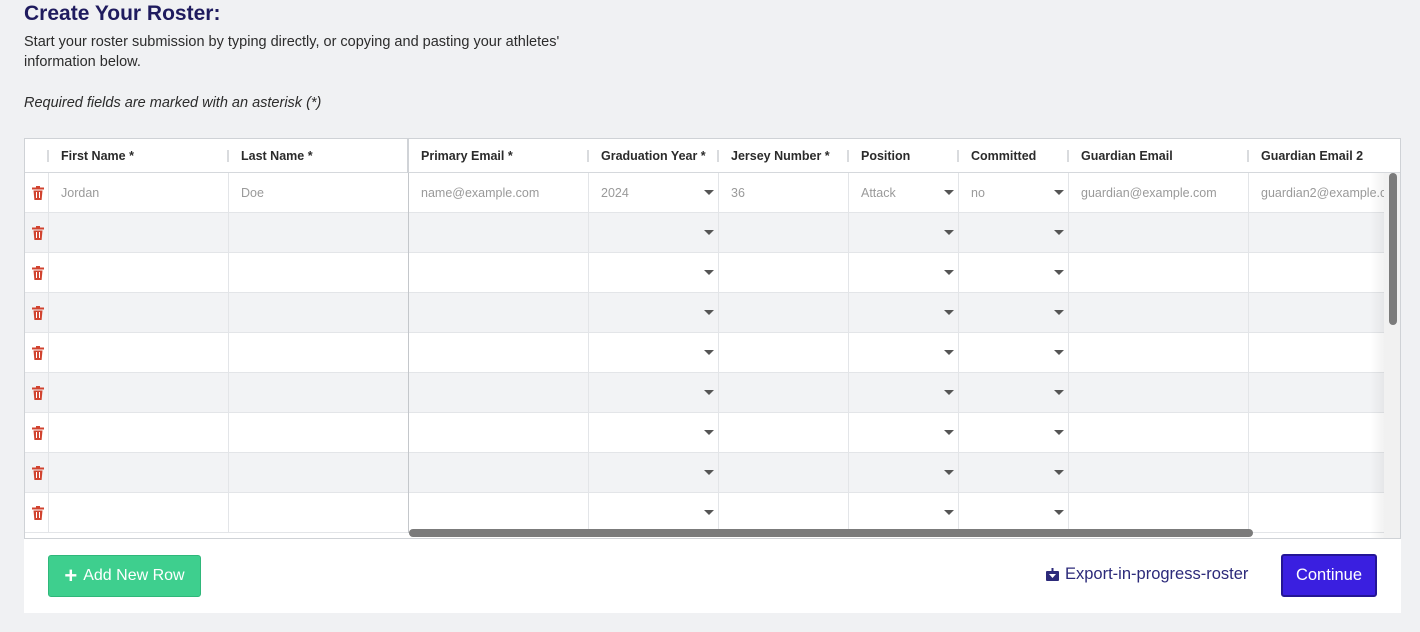 The width and height of the screenshot is (1420, 632). I want to click on column-header: Committed, so click(1014, 156).